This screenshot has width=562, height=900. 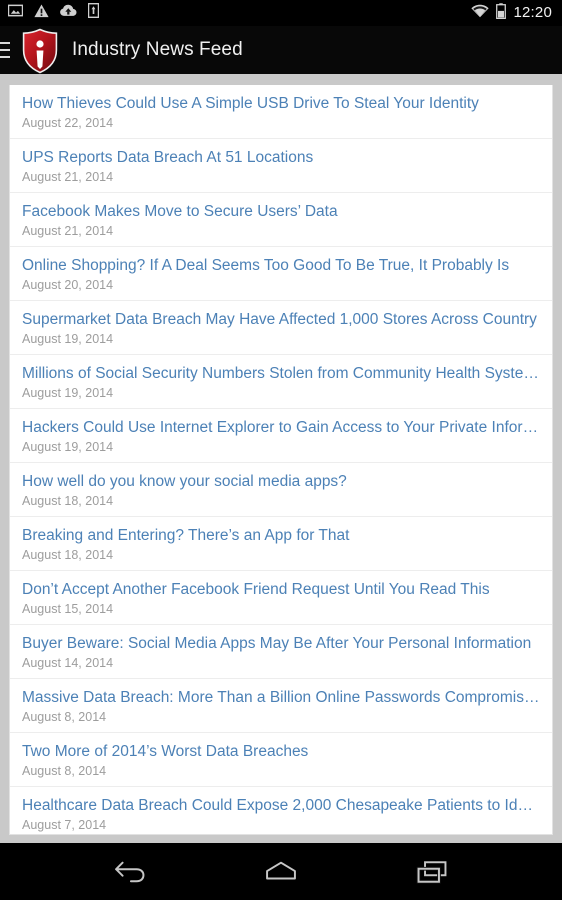 What do you see at coordinates (68, 663) in the screenshot?
I see `article-date: August 14, 2014` at bounding box center [68, 663].